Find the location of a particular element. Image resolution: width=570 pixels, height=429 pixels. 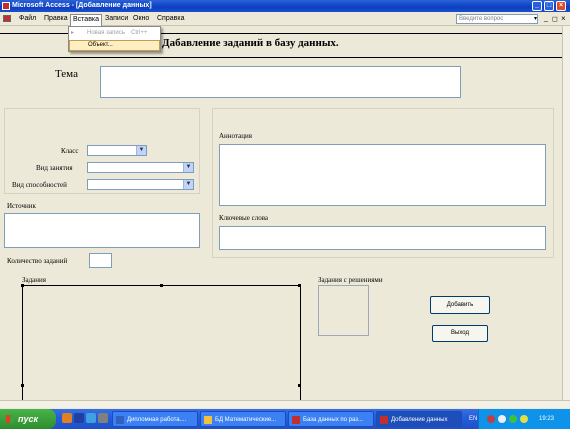

taskbar-button-4: Добавление данных is located at coordinates (419, 419).